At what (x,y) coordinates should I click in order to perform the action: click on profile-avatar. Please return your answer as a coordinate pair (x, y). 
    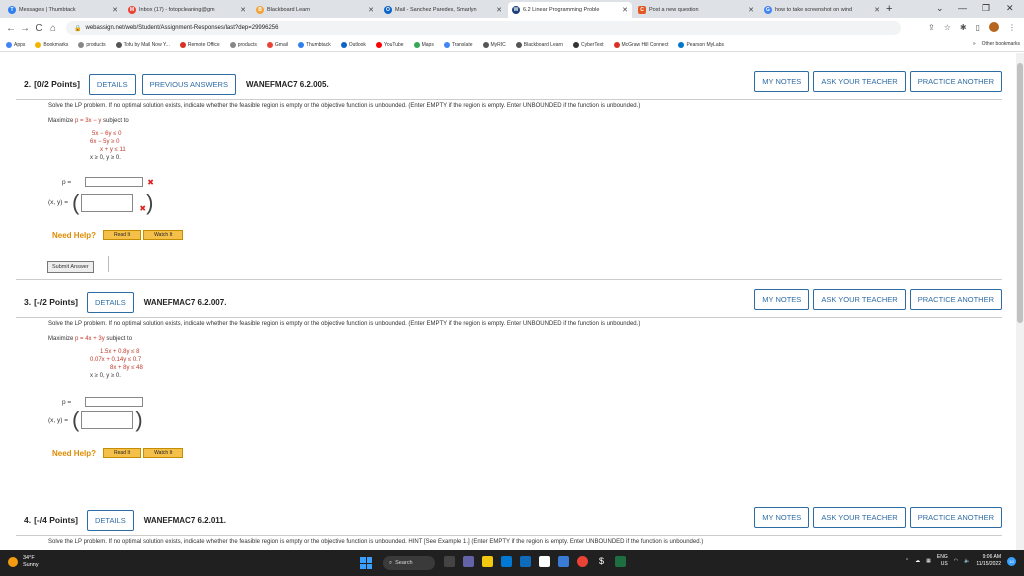
    Looking at the image, I should click on (994, 27).